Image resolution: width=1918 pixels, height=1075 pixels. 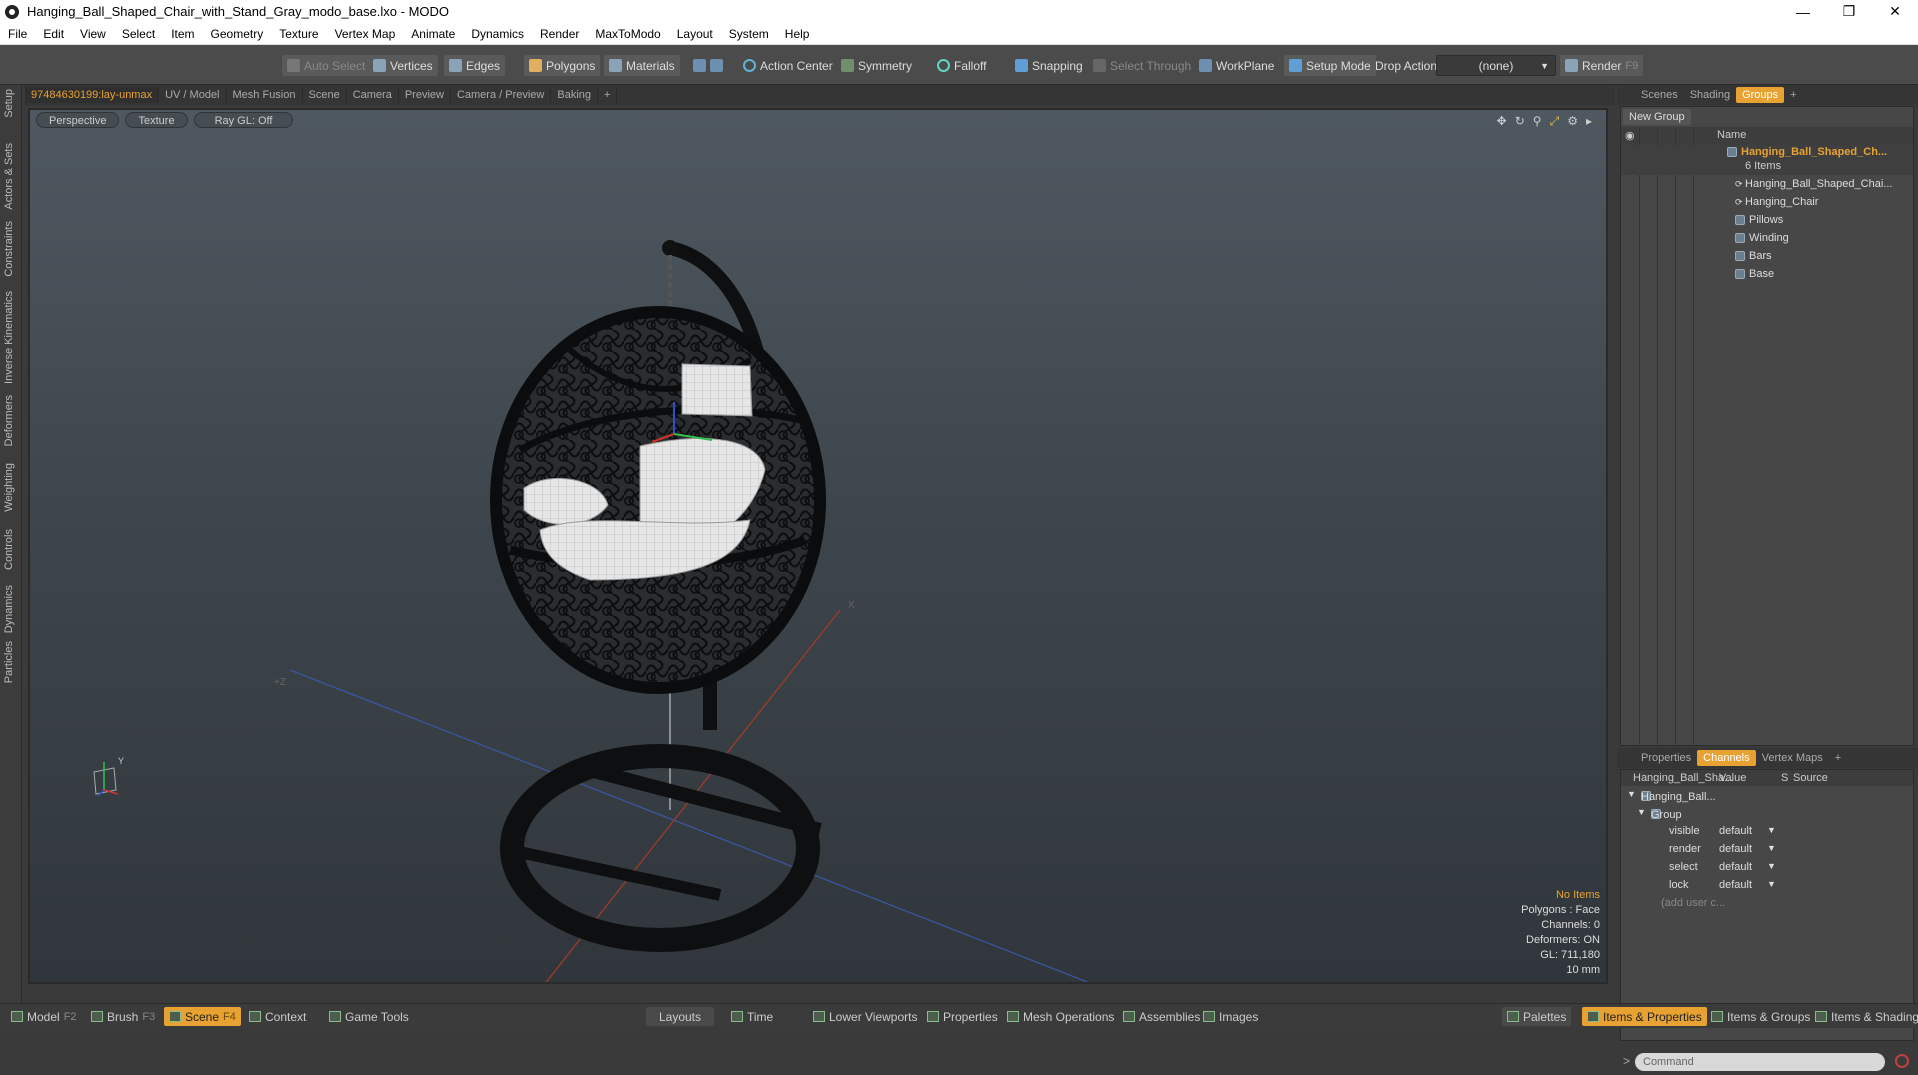 What do you see at coordinates (1760, 1016) in the screenshot?
I see `items-groups-button: Items & Groups` at bounding box center [1760, 1016].